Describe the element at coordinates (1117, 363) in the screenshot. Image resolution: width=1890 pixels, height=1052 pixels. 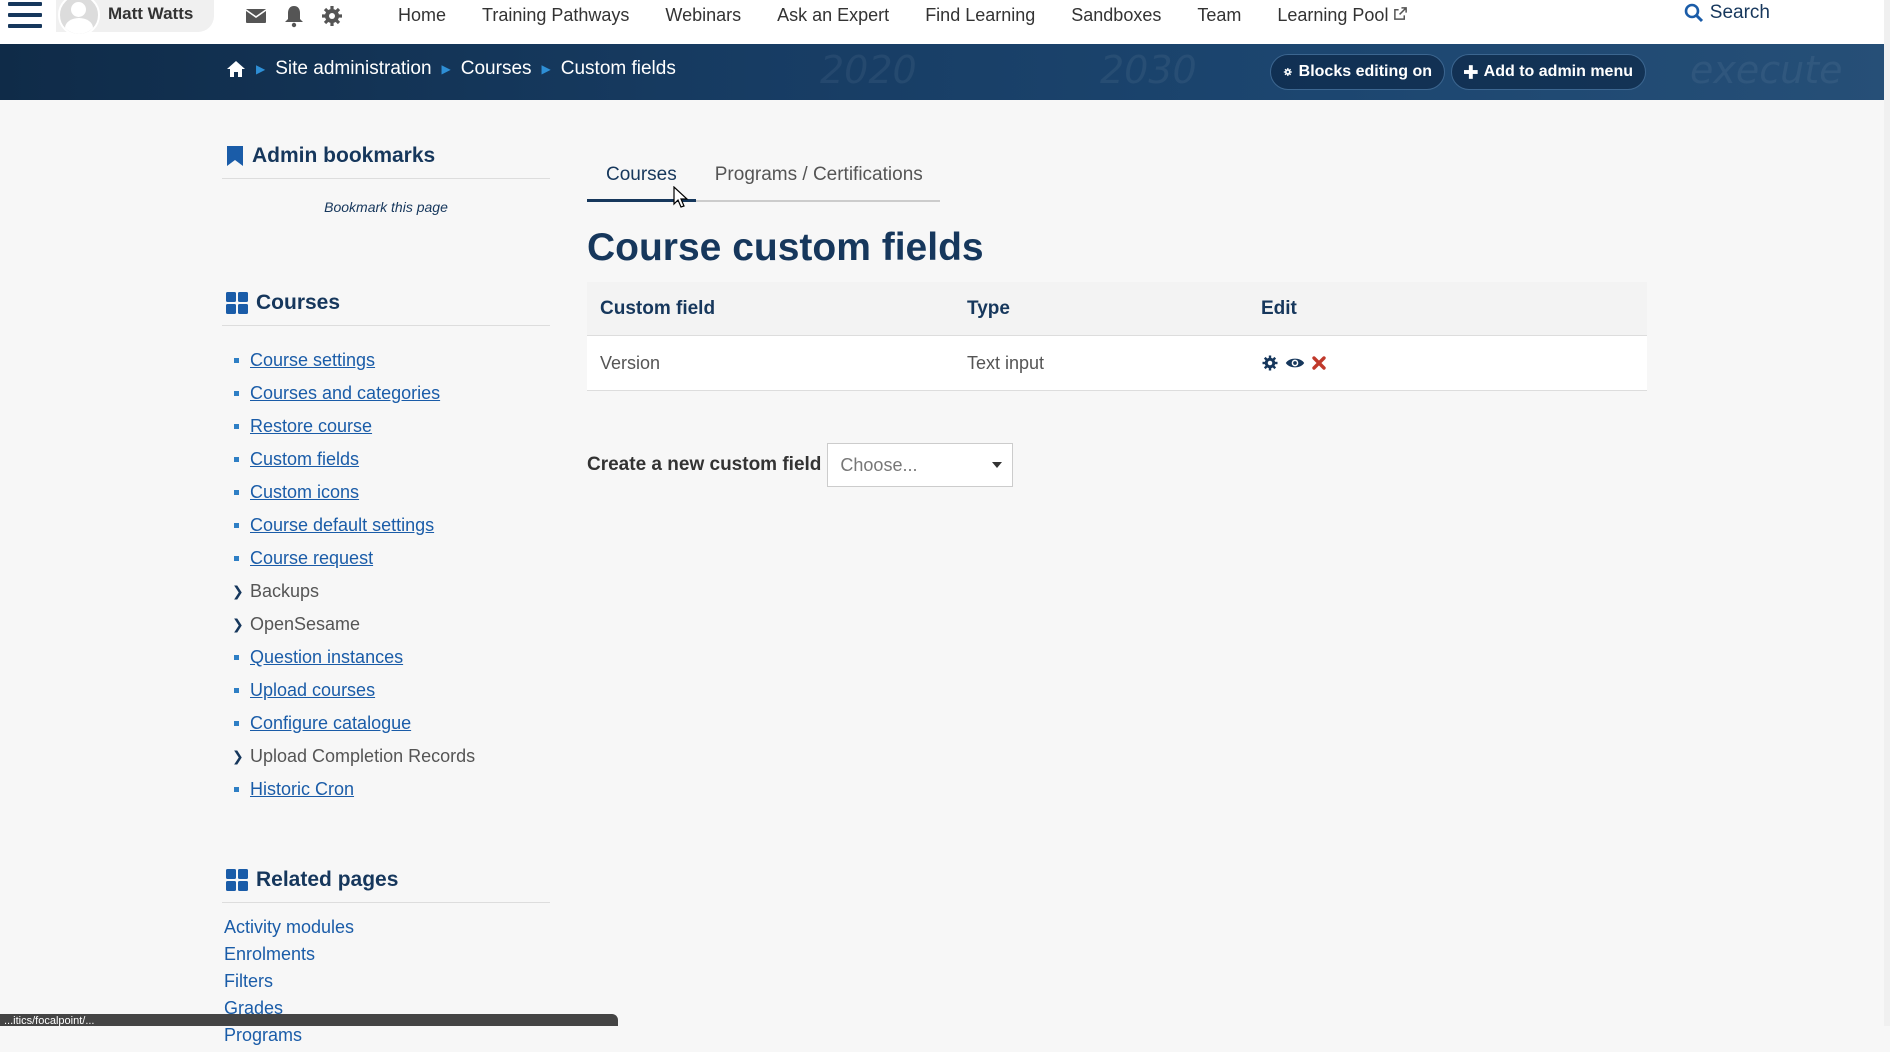
I see `table-row: Version Text input` at that location.